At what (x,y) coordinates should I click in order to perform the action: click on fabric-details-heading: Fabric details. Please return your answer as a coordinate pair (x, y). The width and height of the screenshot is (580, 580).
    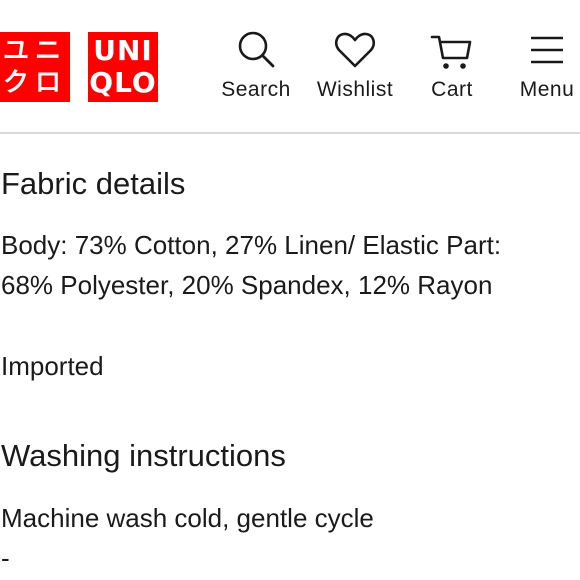
    Looking at the image, I should click on (93, 183).